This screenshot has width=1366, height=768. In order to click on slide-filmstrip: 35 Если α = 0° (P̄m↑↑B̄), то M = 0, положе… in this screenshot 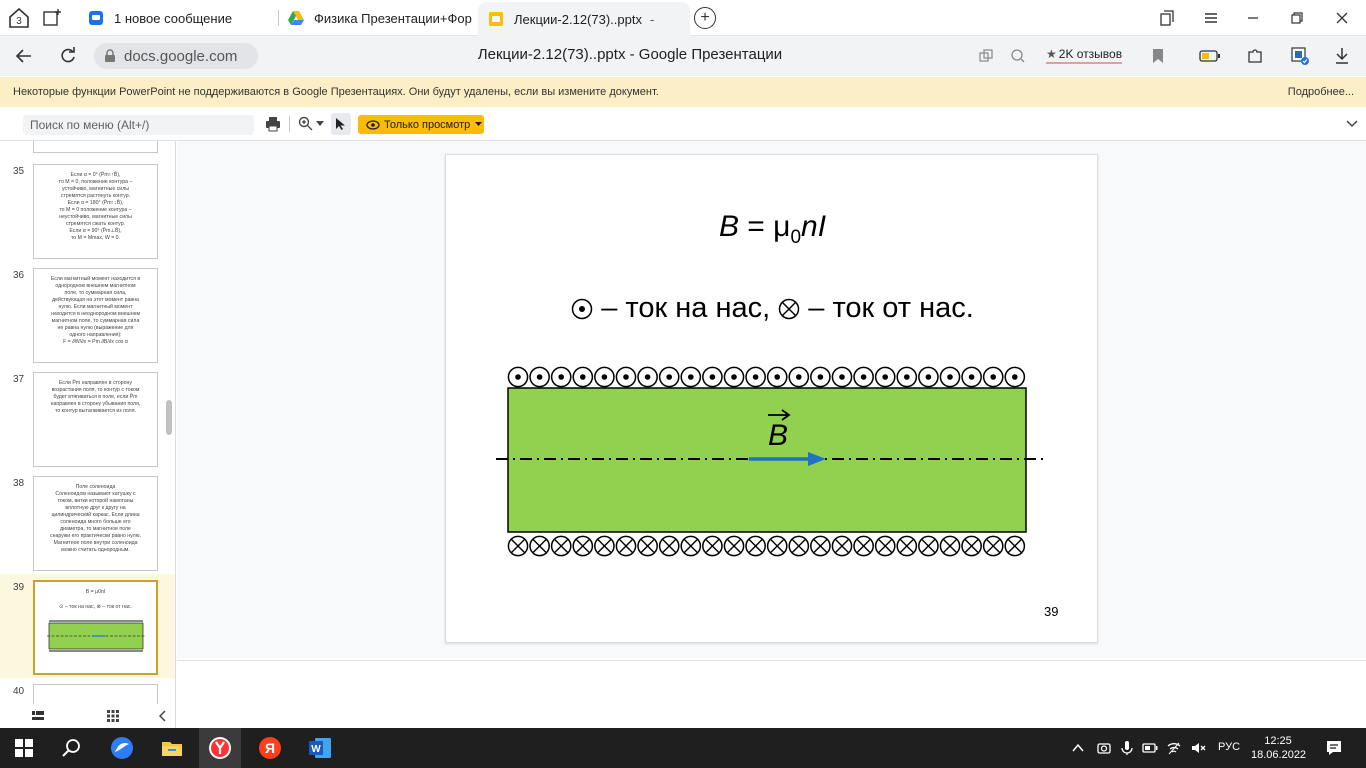, I will do `click(88, 422)`.